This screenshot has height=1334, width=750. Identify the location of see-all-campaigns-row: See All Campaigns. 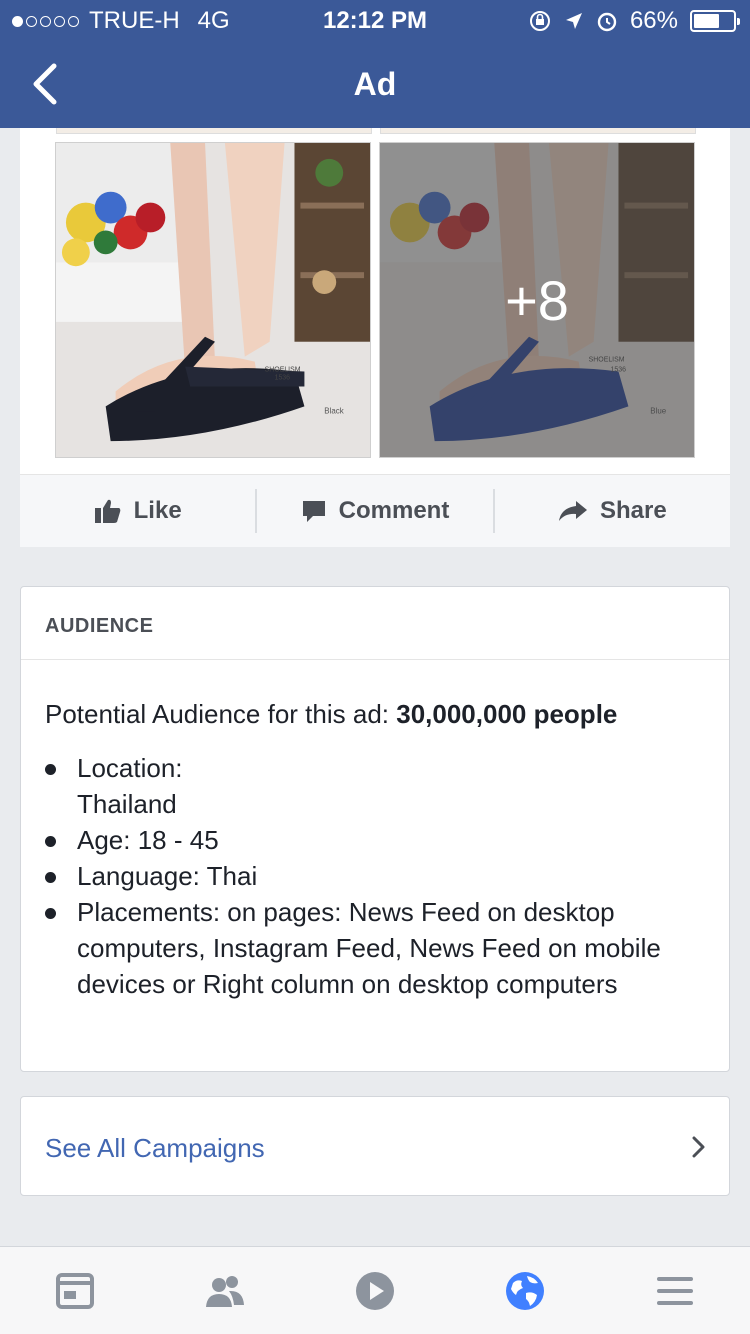
(375, 1146).